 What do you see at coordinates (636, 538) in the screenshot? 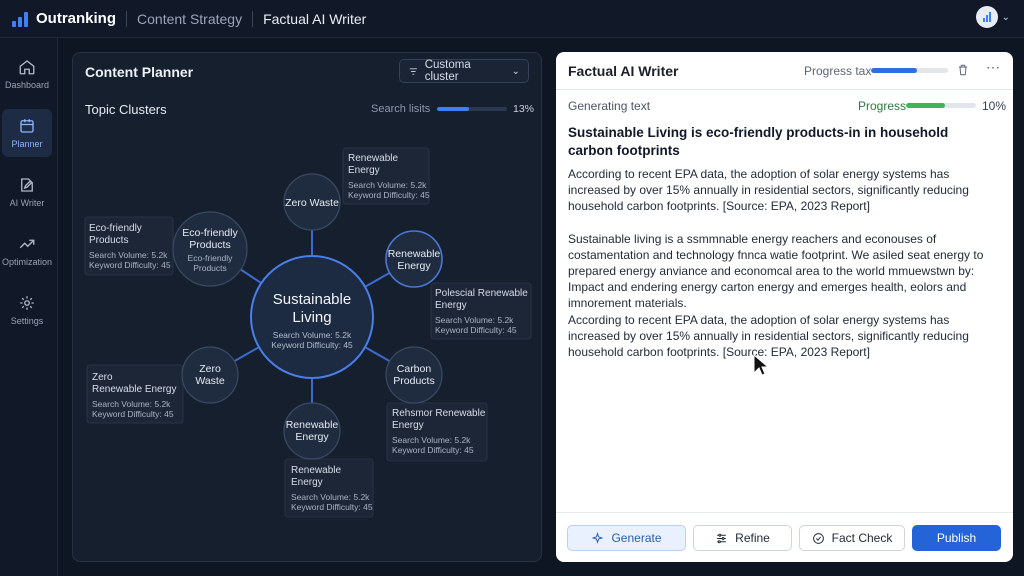
I see `generate-button-label: Generate` at bounding box center [636, 538].